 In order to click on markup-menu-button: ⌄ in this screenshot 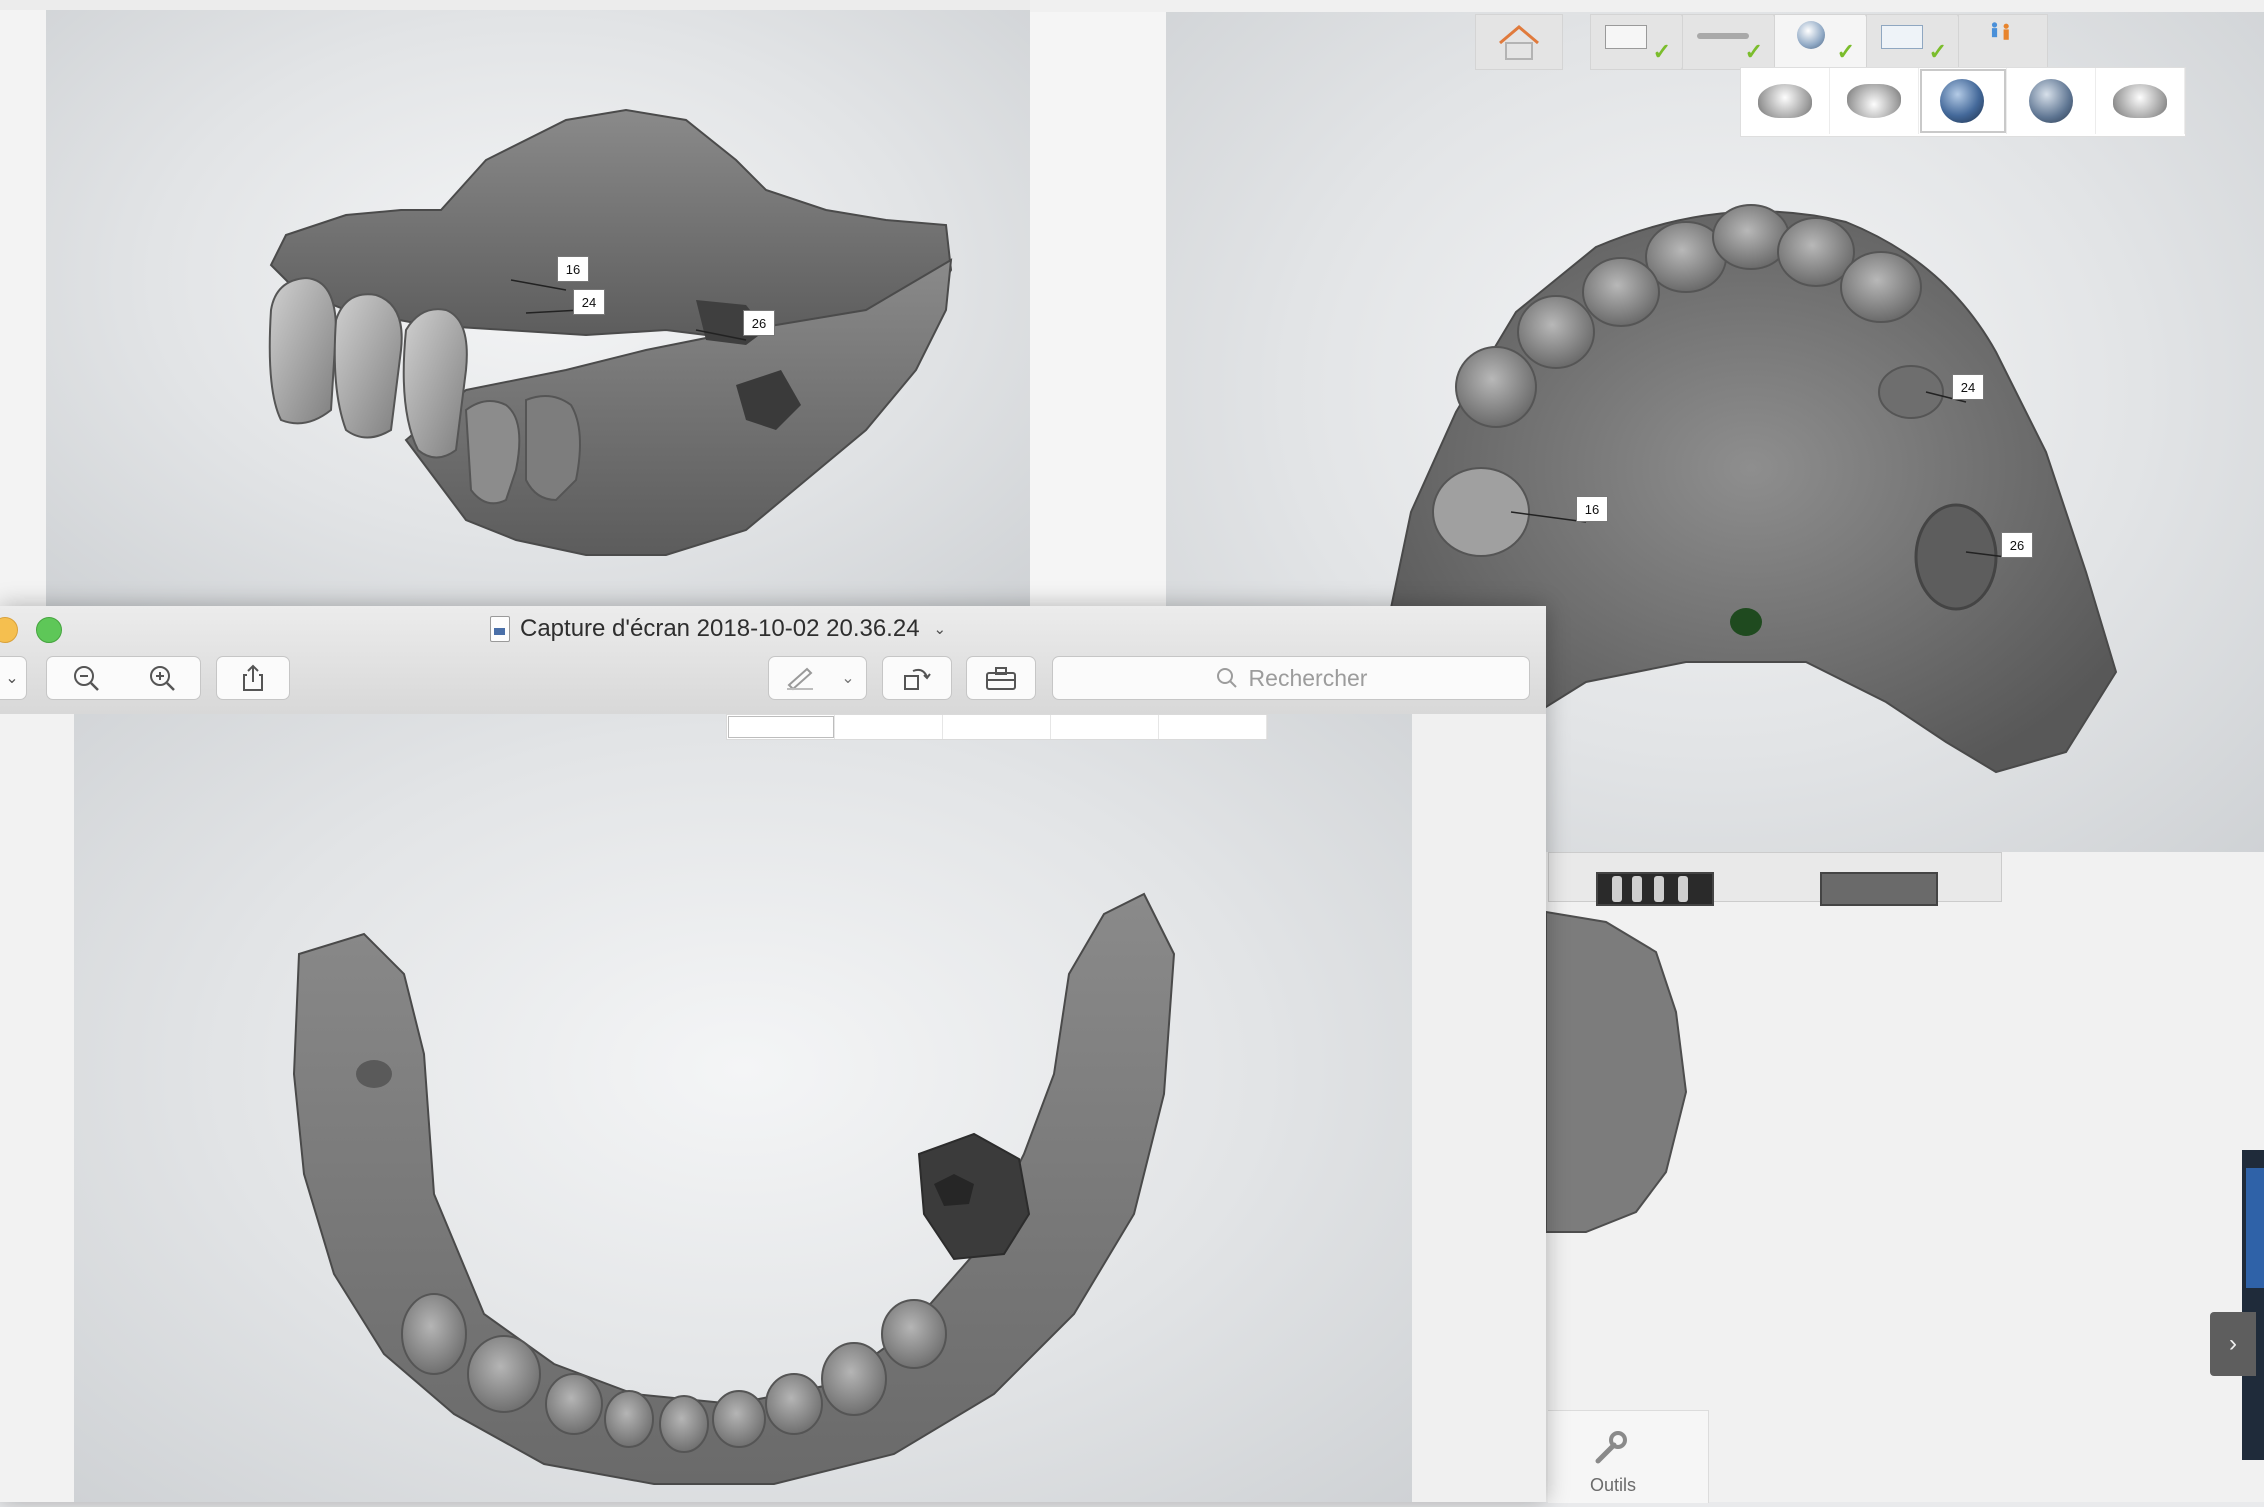, I will do `click(848, 678)`.